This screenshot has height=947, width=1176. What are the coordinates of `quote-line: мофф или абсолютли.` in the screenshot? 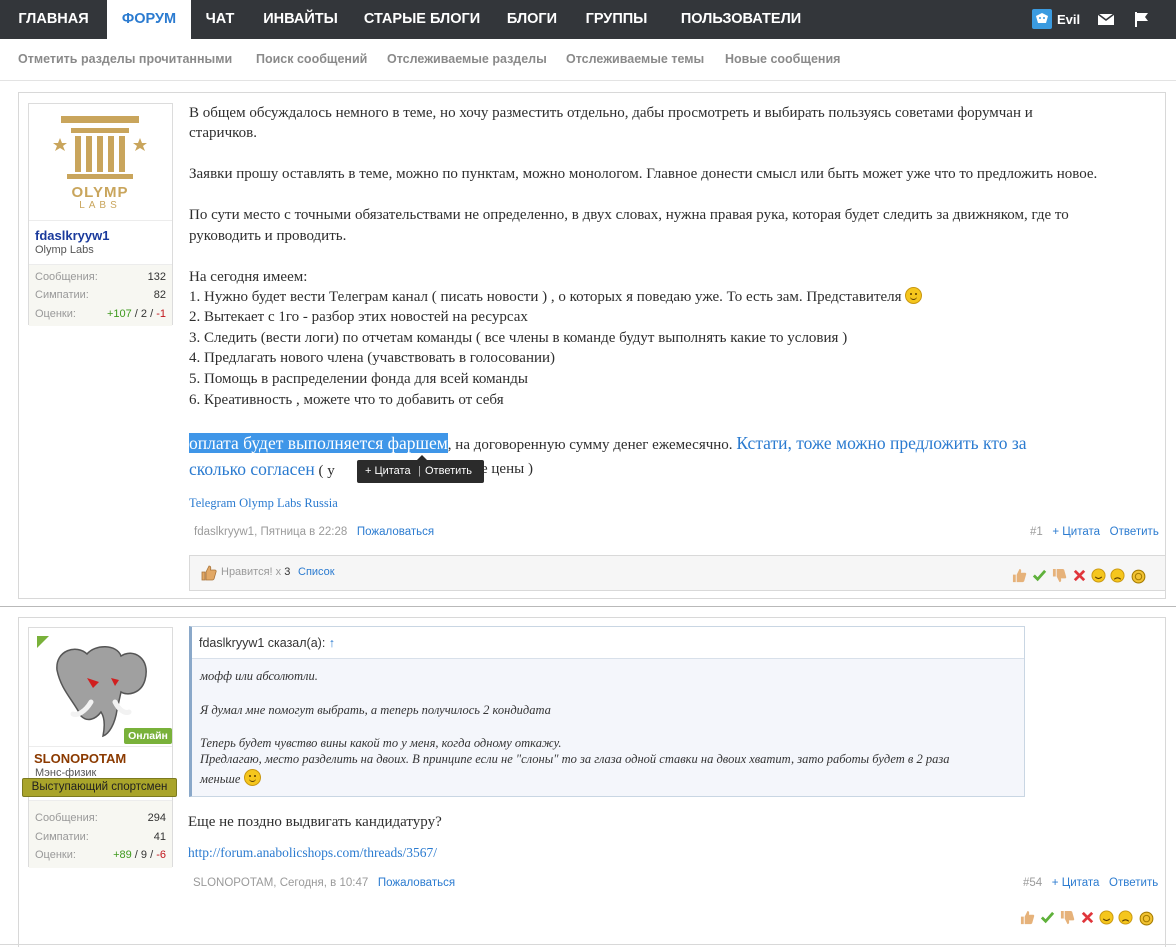 It's located at (259, 676).